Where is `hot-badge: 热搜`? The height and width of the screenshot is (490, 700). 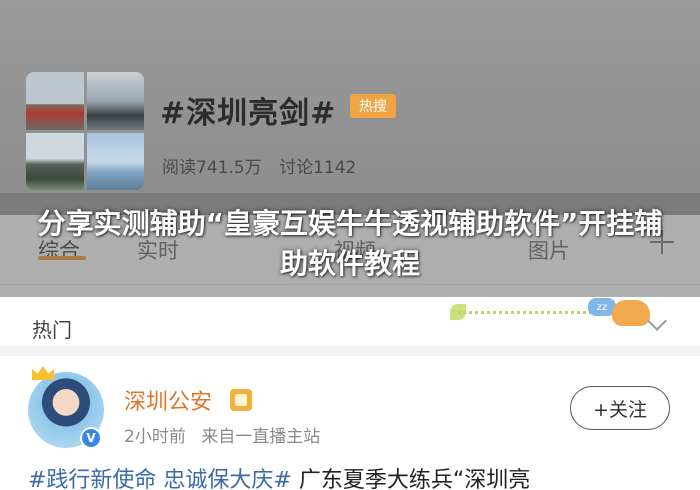 hot-badge: 热搜 is located at coordinates (373, 106).